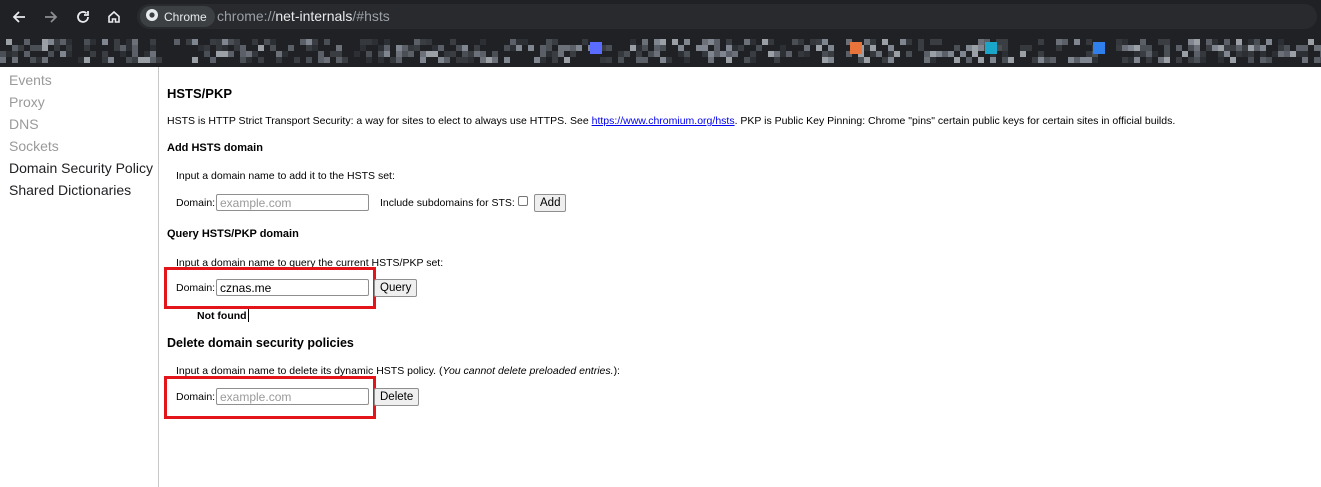 The width and height of the screenshot is (1321, 487). I want to click on delete-domain-label: Domain:, so click(196, 397).